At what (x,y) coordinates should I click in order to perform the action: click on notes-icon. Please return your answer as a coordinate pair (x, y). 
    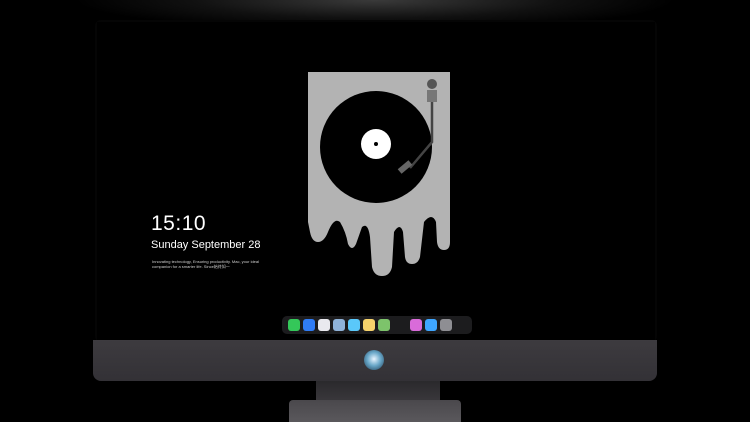
    Looking at the image, I should click on (369, 325).